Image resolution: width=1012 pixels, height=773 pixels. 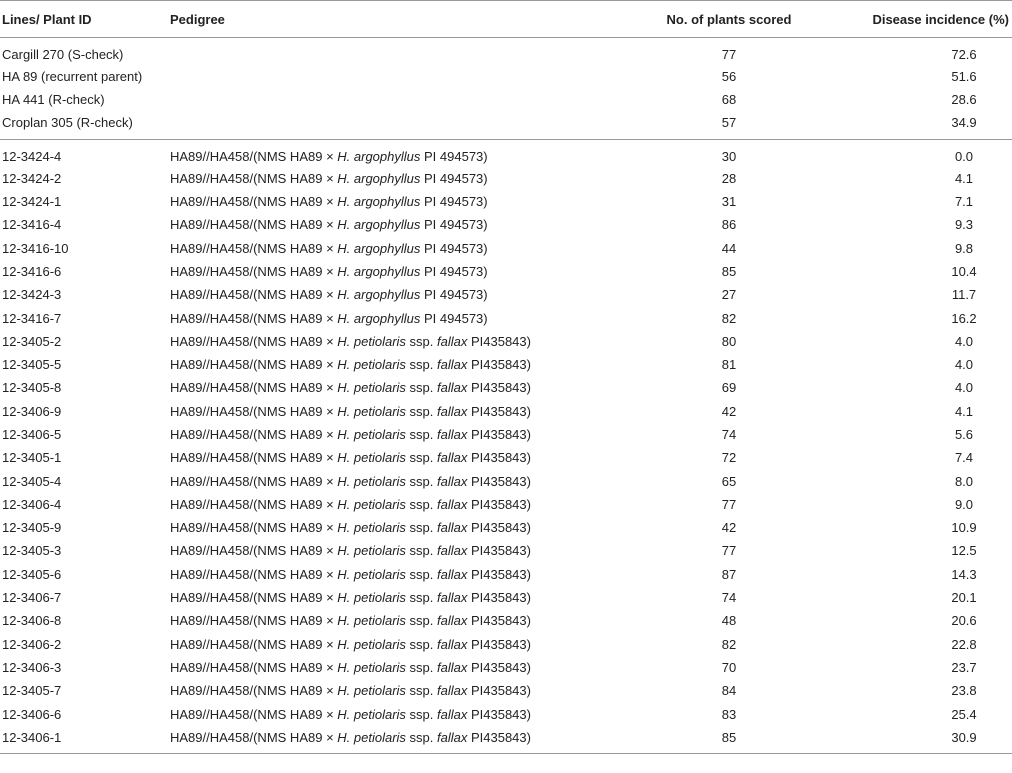 What do you see at coordinates (964, 100) in the screenshot?
I see `disease-incidence-cell: 28.6` at bounding box center [964, 100].